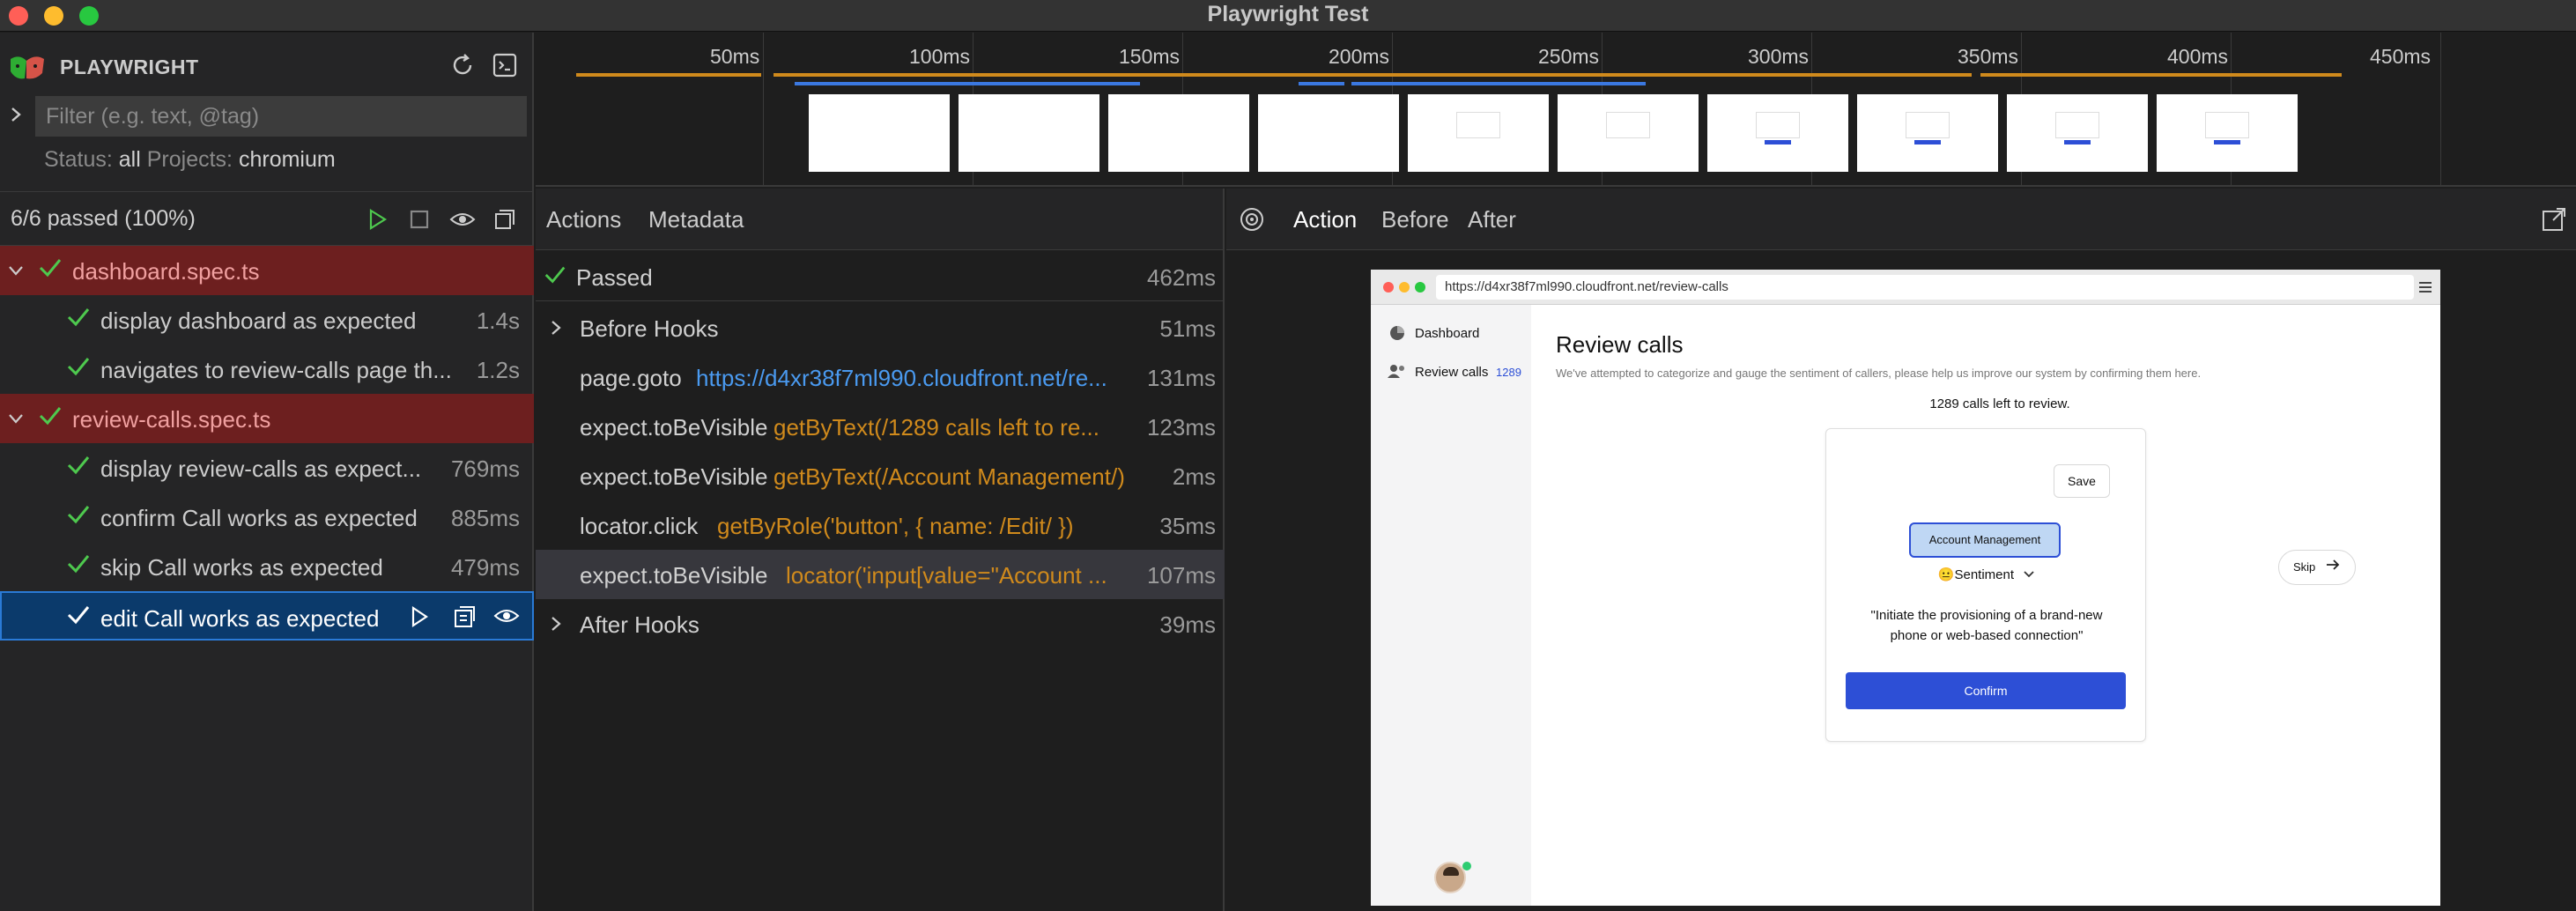 The height and width of the screenshot is (911, 2576). I want to click on watch-test-icon, so click(507, 615).